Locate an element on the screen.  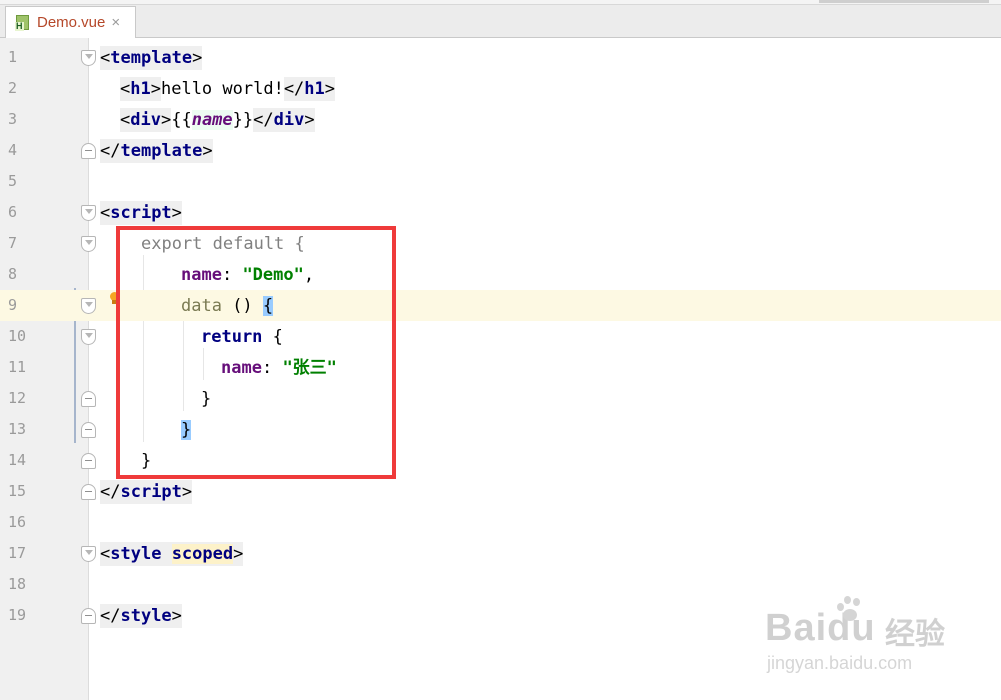
baidu-watermark: Baidu 经验 jingyan.baidu.com is located at coordinates (870, 640).